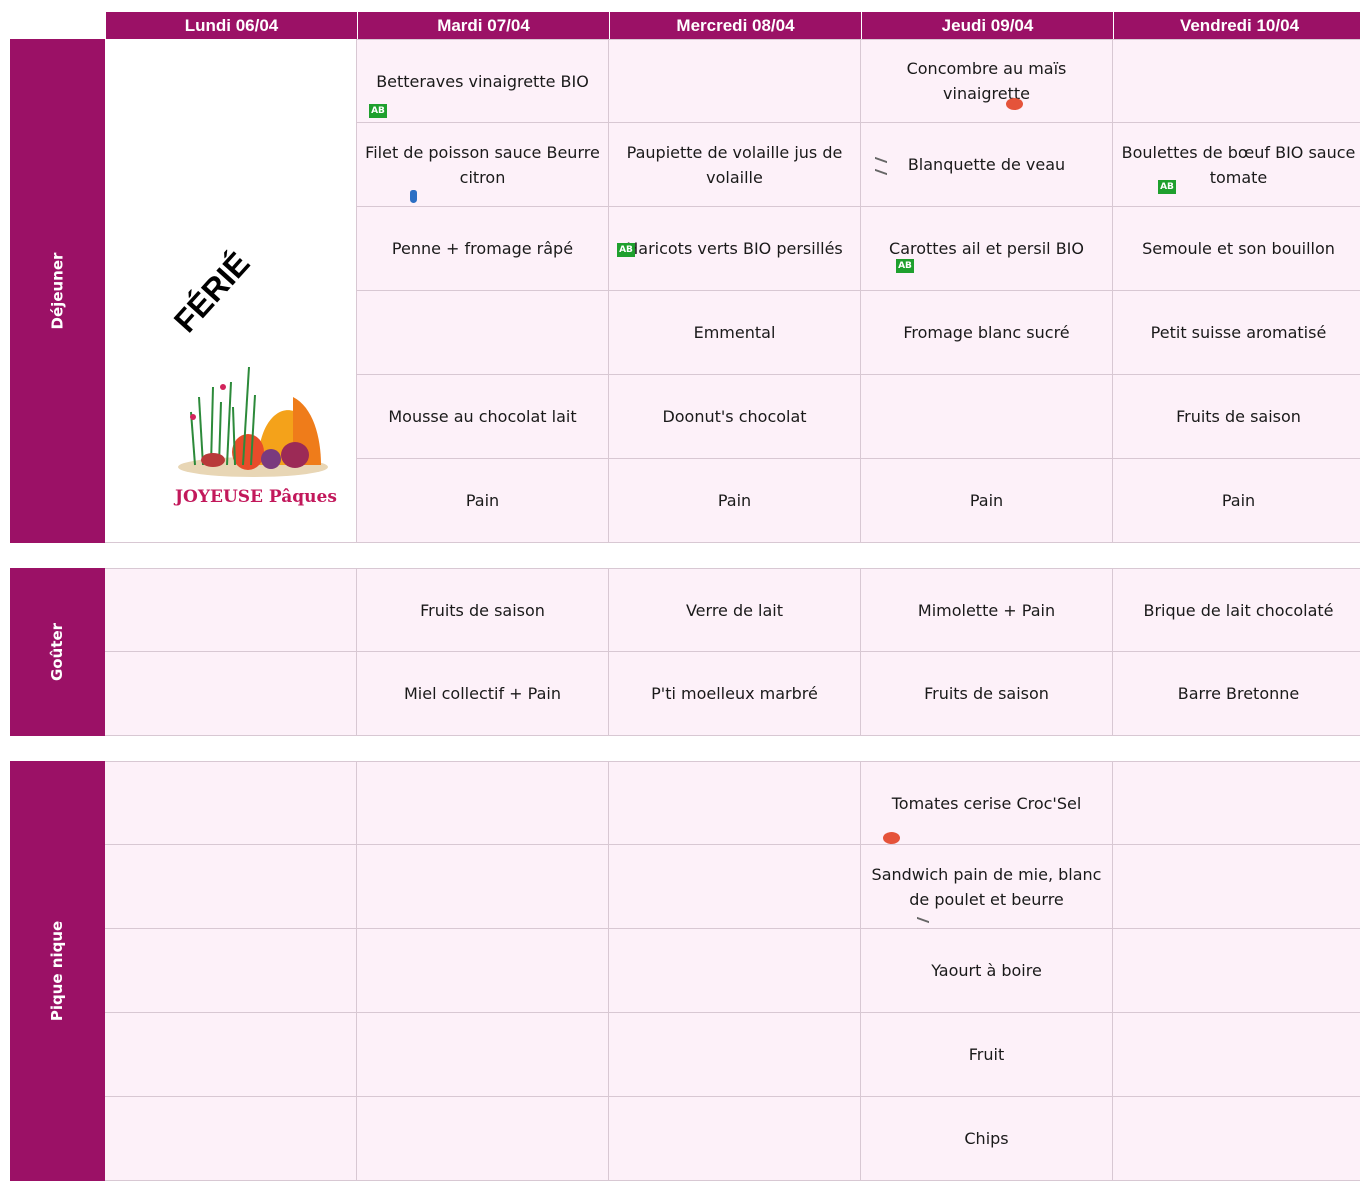  What do you see at coordinates (57, 652) in the screenshot?
I see `snack-label: Goûter` at bounding box center [57, 652].